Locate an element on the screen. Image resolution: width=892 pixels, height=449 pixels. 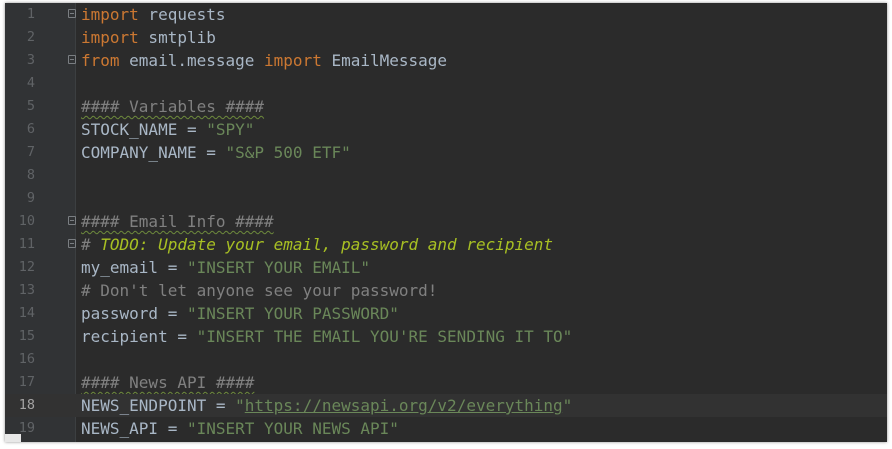
code-line: 4 is located at coordinates (446, 83).